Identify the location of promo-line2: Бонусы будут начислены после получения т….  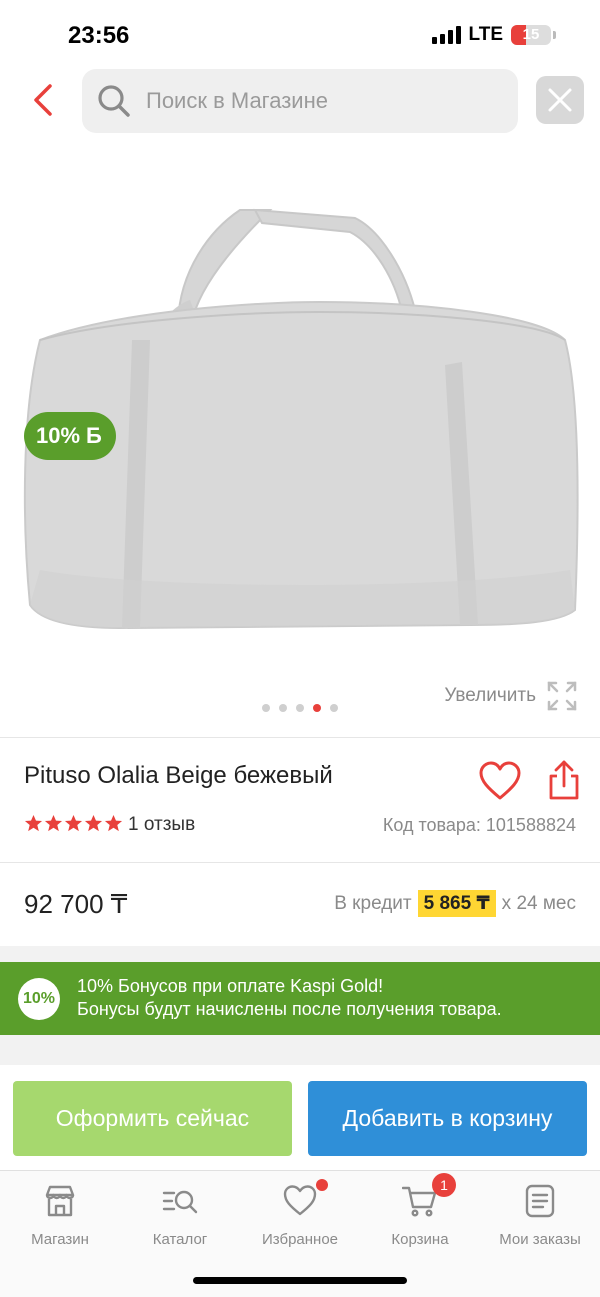
(289, 1009).